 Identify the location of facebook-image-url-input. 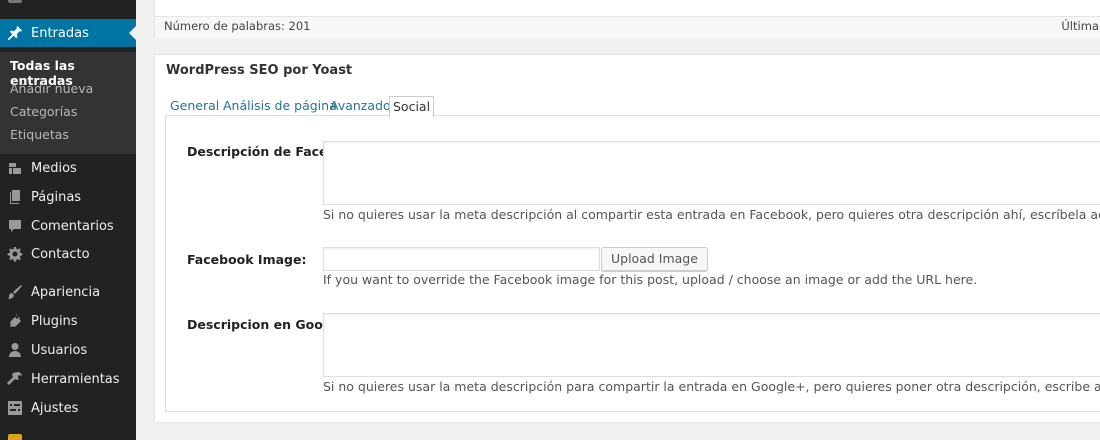
(461, 259).